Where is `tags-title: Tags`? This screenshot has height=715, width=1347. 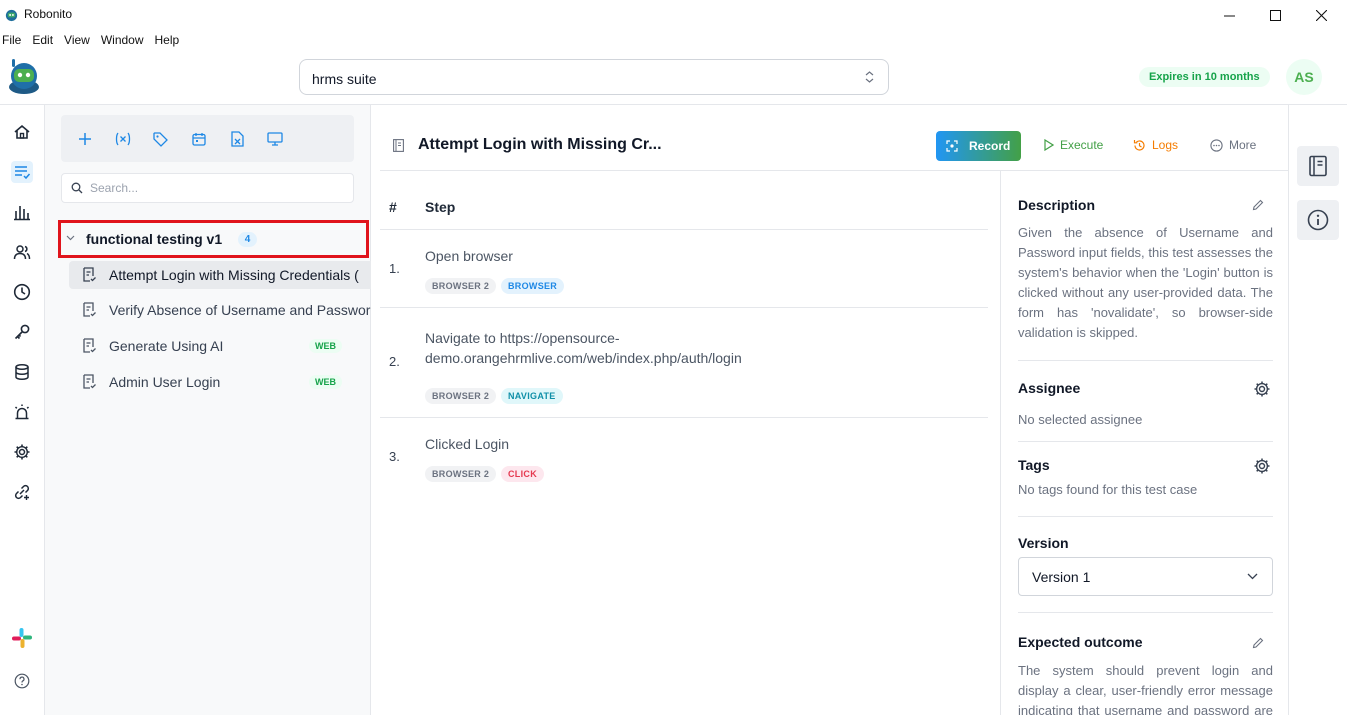
tags-title: Tags is located at coordinates (1034, 465).